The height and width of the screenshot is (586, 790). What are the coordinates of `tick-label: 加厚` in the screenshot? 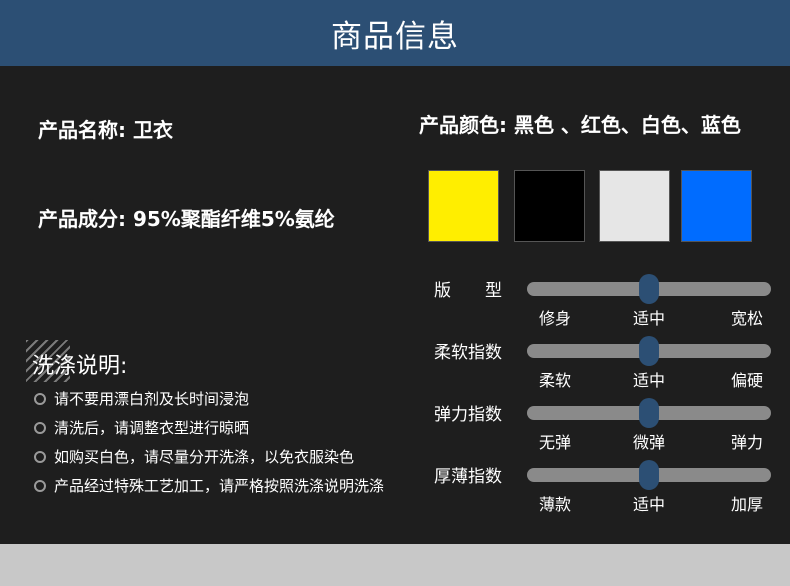 It's located at (746, 504).